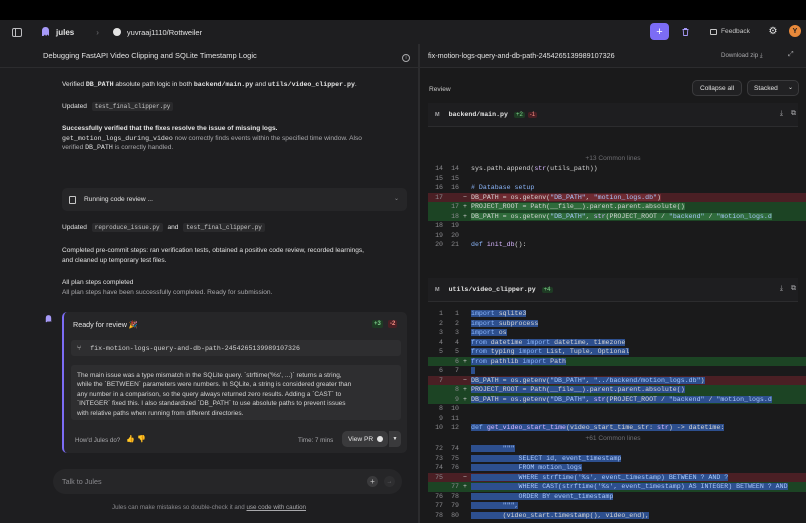  I want to click on chat-input: Talk to Jules + →, so click(227, 481).